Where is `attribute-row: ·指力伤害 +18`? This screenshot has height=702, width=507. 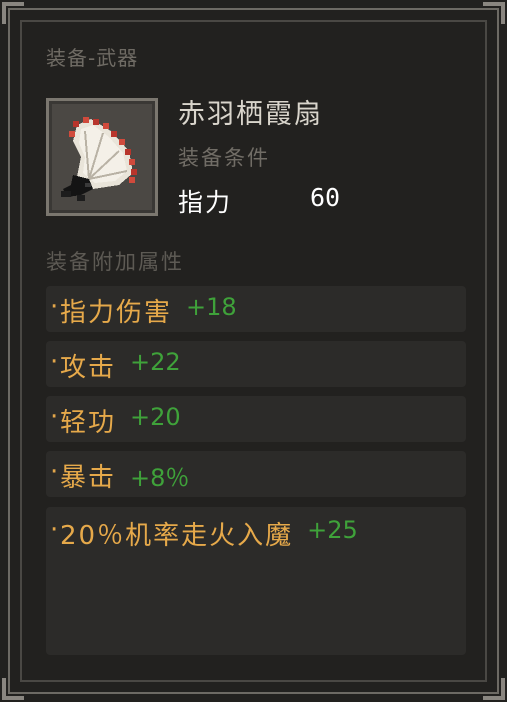
attribute-row: ·指力伤害 +18 is located at coordinates (256, 309).